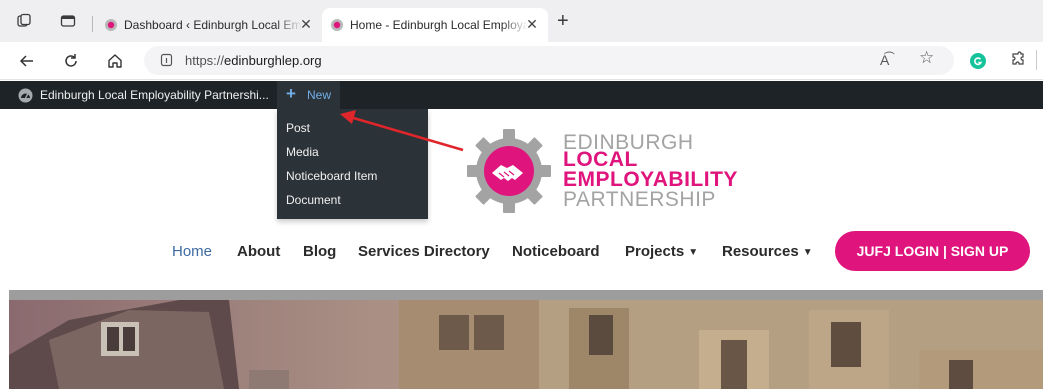  Describe the element at coordinates (273, 60) in the screenshot. I see `url-domain: edinburghlep.org` at that location.